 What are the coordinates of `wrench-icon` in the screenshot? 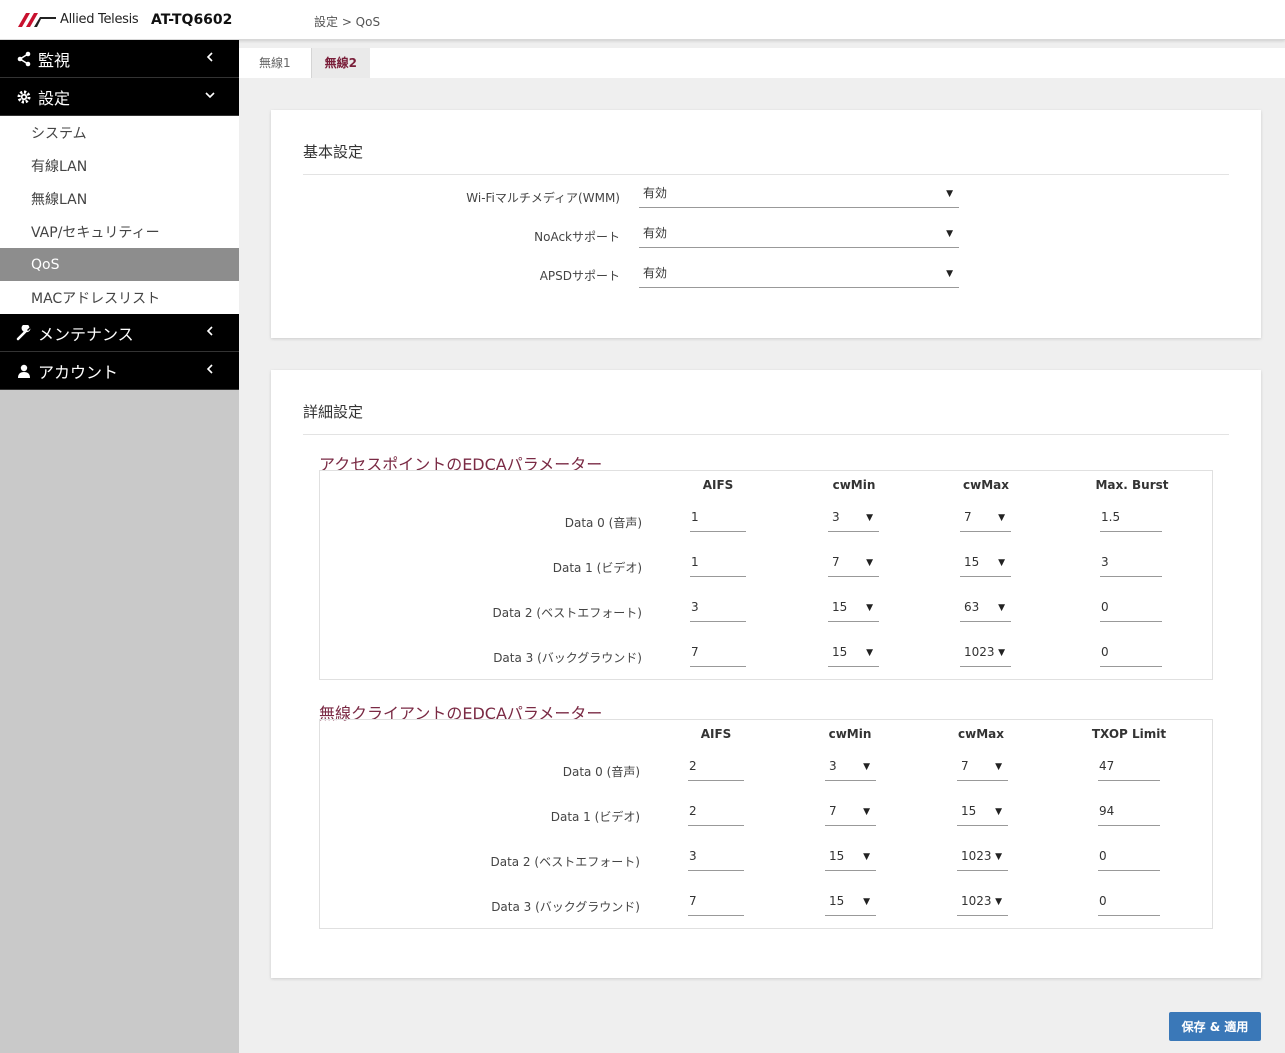 It's located at (23, 332).